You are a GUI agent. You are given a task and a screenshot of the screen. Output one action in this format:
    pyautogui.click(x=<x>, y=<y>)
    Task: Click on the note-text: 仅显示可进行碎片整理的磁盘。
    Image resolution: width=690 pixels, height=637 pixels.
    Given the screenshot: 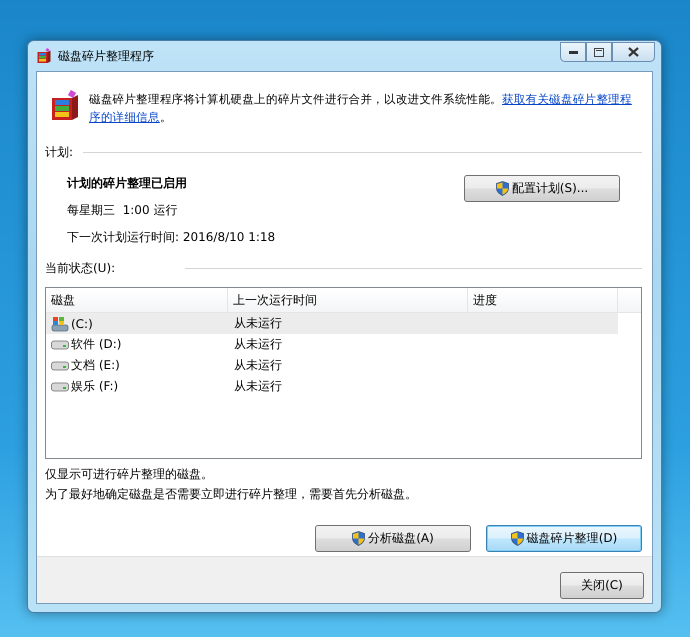 What is the action you would take?
    pyautogui.click(x=129, y=474)
    